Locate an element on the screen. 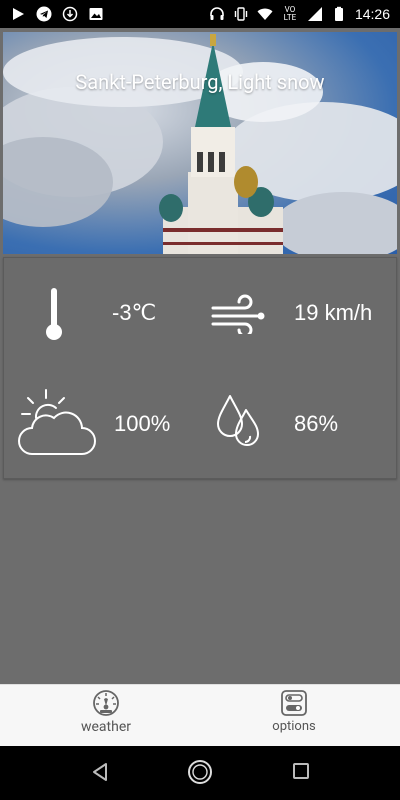  temperature-value: -3℃ is located at coordinates (134, 312).